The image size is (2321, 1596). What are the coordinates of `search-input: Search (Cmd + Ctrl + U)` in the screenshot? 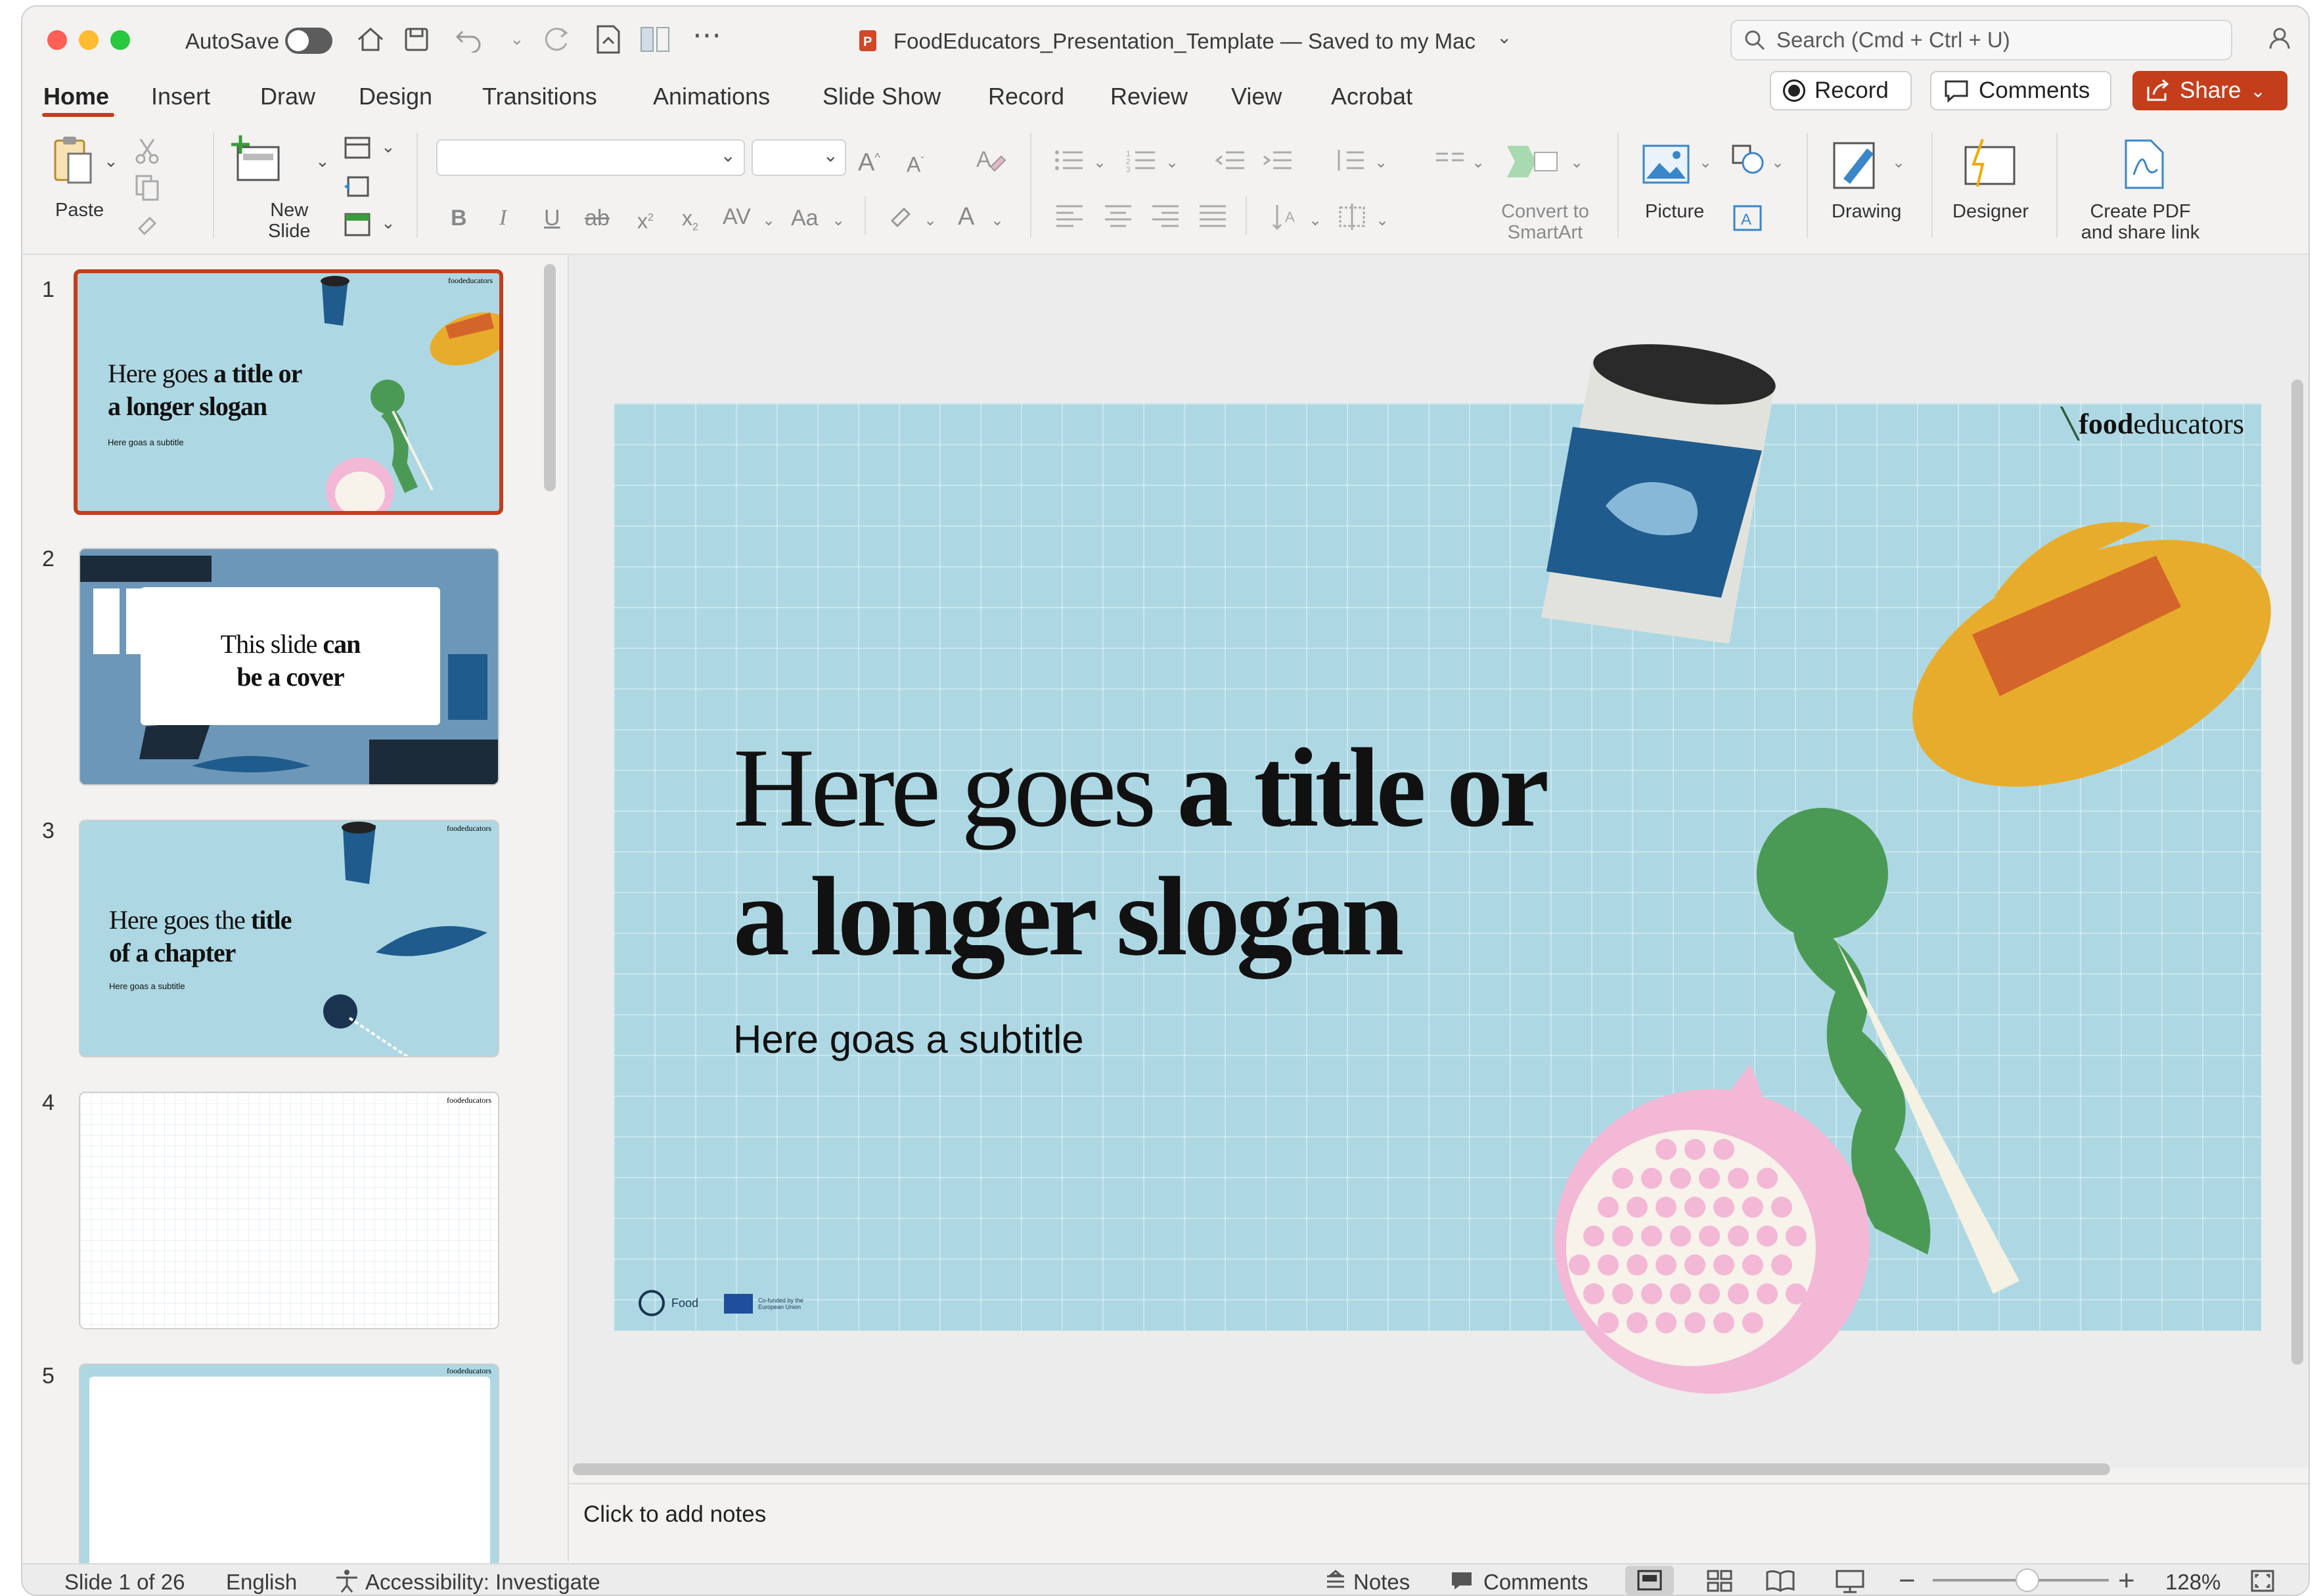 It's located at (1981, 40).